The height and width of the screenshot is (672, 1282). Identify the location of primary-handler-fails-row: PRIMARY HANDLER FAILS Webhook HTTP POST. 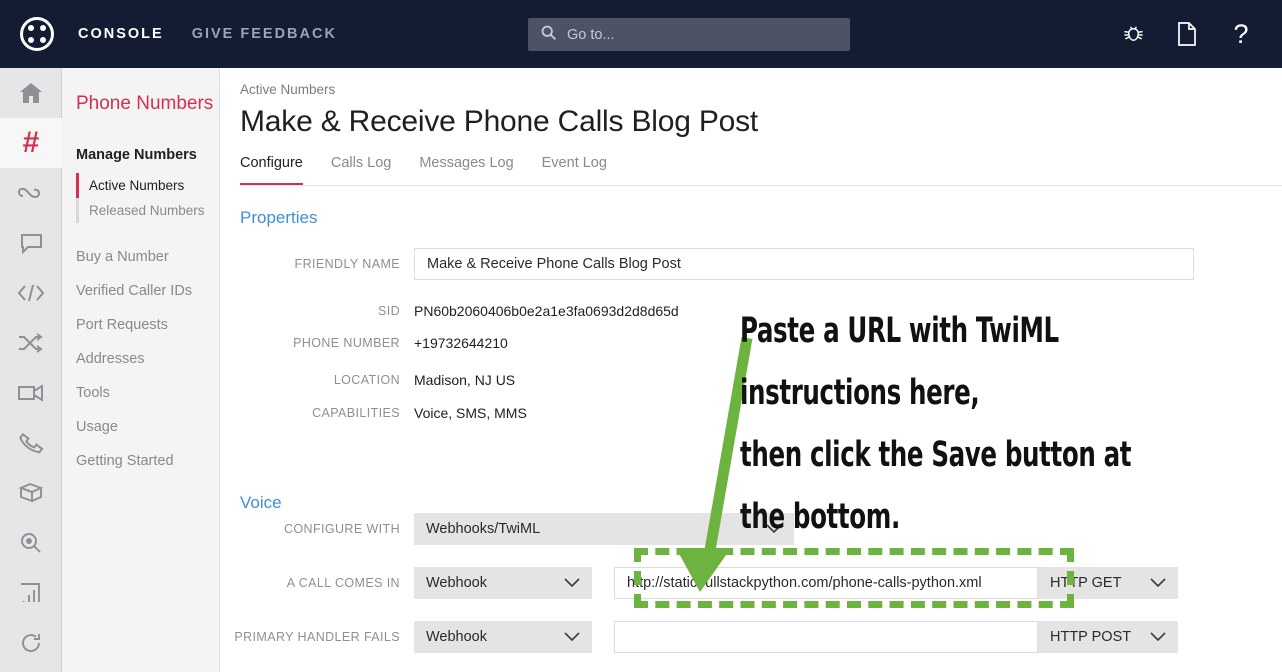
(751, 637).